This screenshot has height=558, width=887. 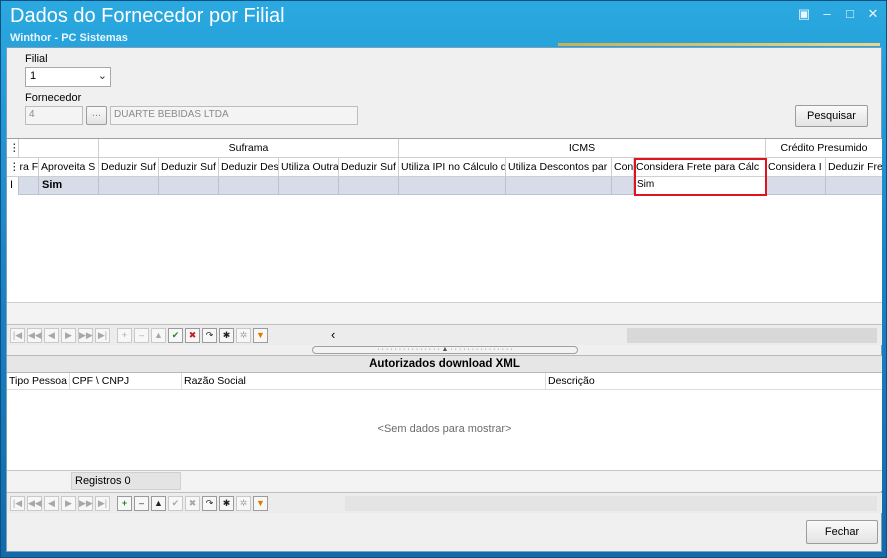 What do you see at coordinates (36, 59) in the screenshot?
I see `filial-label: Filial` at bounding box center [36, 59].